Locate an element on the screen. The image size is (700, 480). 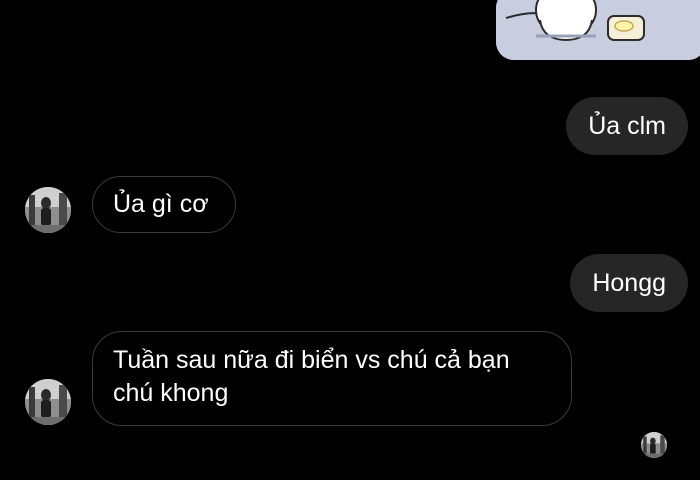
message-text: Ủa gì cơ is located at coordinates (161, 204).